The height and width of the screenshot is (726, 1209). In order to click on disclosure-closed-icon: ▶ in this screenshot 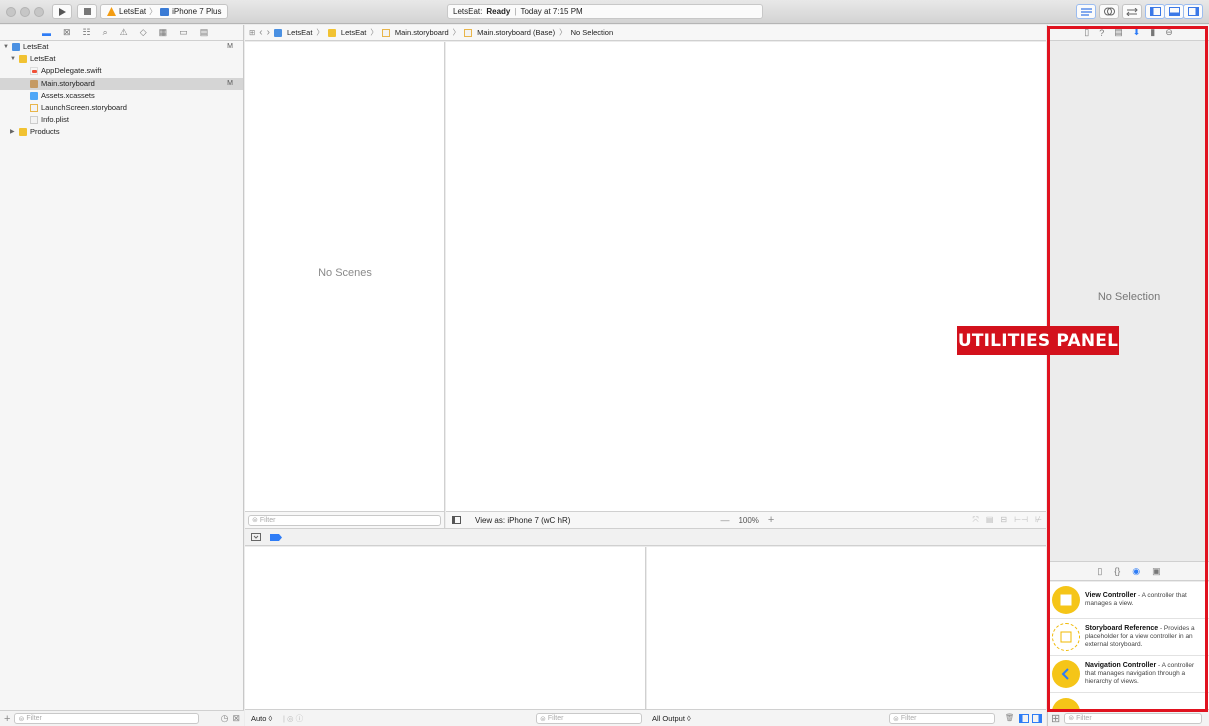, I will do `click(14, 132)`.